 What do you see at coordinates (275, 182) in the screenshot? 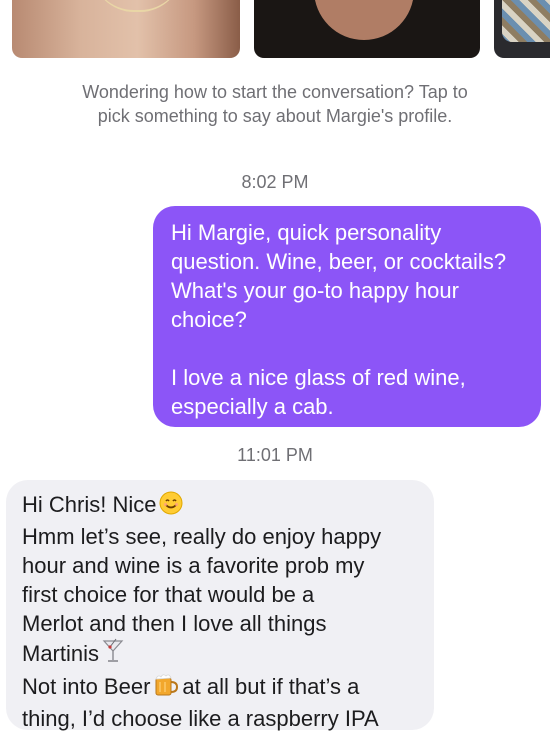
I see `message-timestamp: 8:02 PM` at bounding box center [275, 182].